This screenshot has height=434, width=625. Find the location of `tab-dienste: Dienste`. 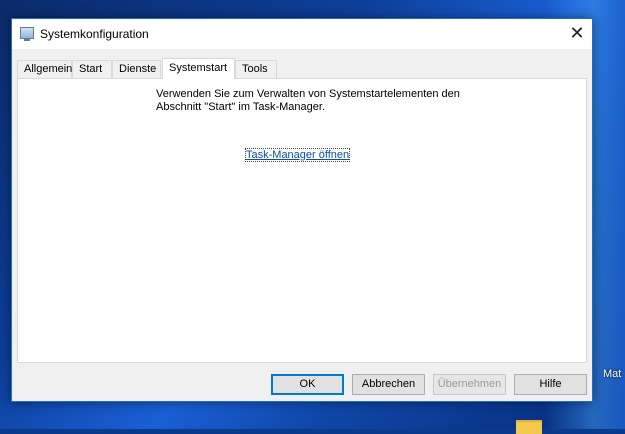

tab-dienste: Dienste is located at coordinates (136, 69).